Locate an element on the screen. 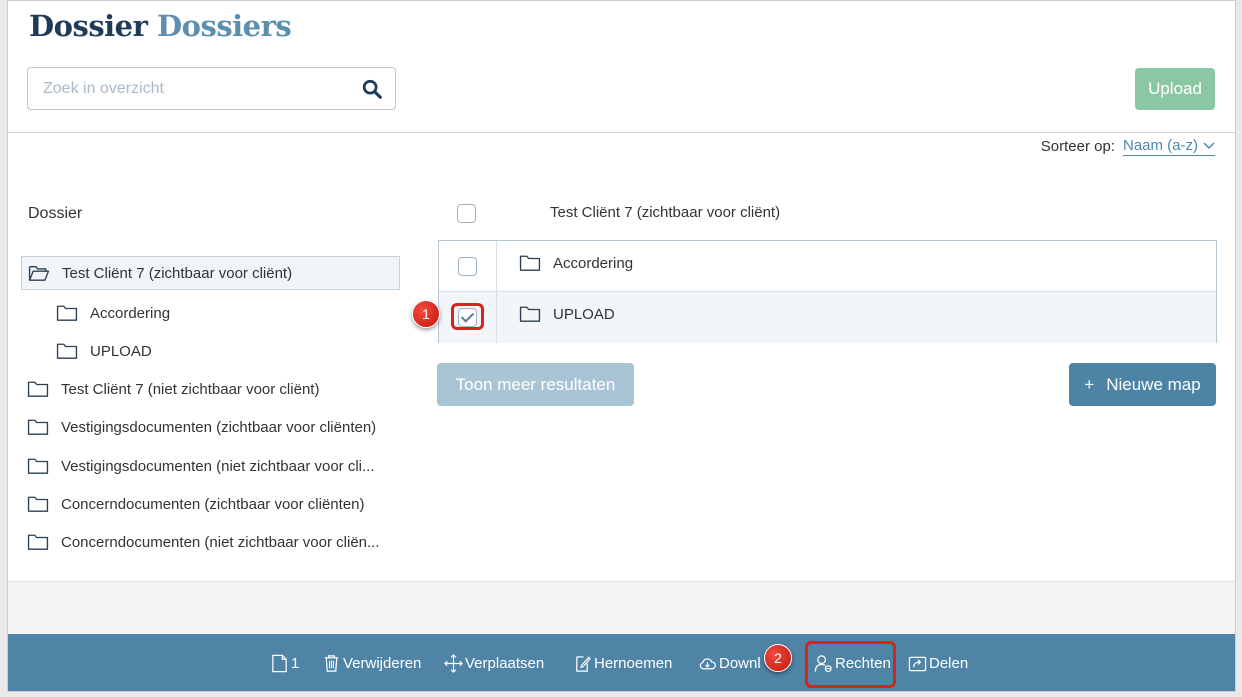 This screenshot has height=697, width=1242. sort-dropdown: Naam (a-z) is located at coordinates (1168, 146).